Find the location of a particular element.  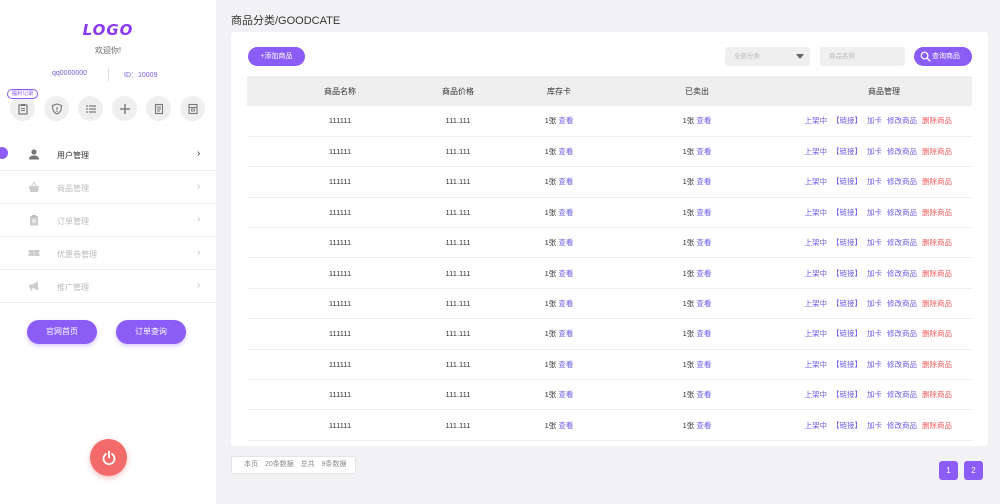

quick-archive-button is located at coordinates (192, 108).